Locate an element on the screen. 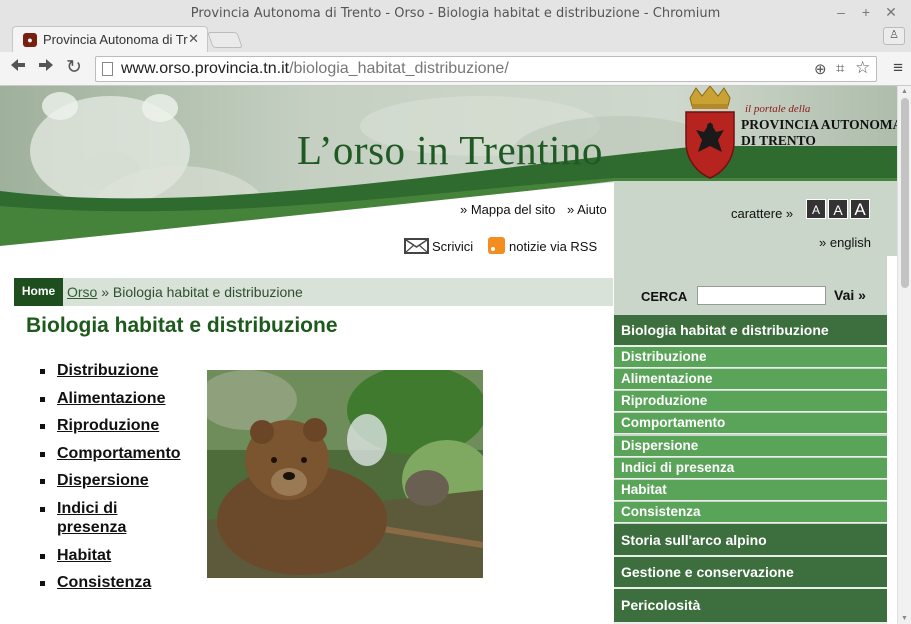  translate-icon: ⌗ is located at coordinates (840, 68).